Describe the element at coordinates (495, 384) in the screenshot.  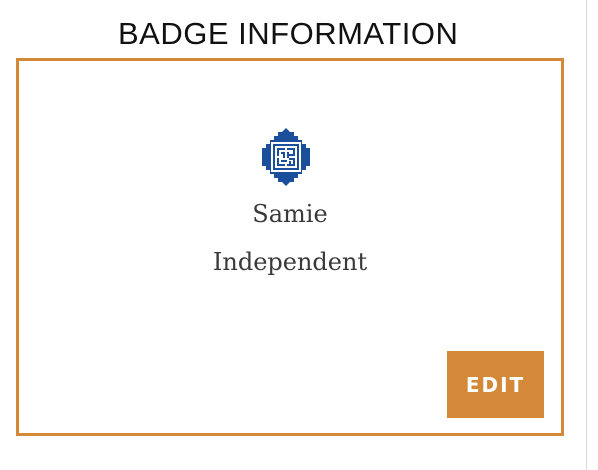
I see `edit-button: EDIT` at that location.